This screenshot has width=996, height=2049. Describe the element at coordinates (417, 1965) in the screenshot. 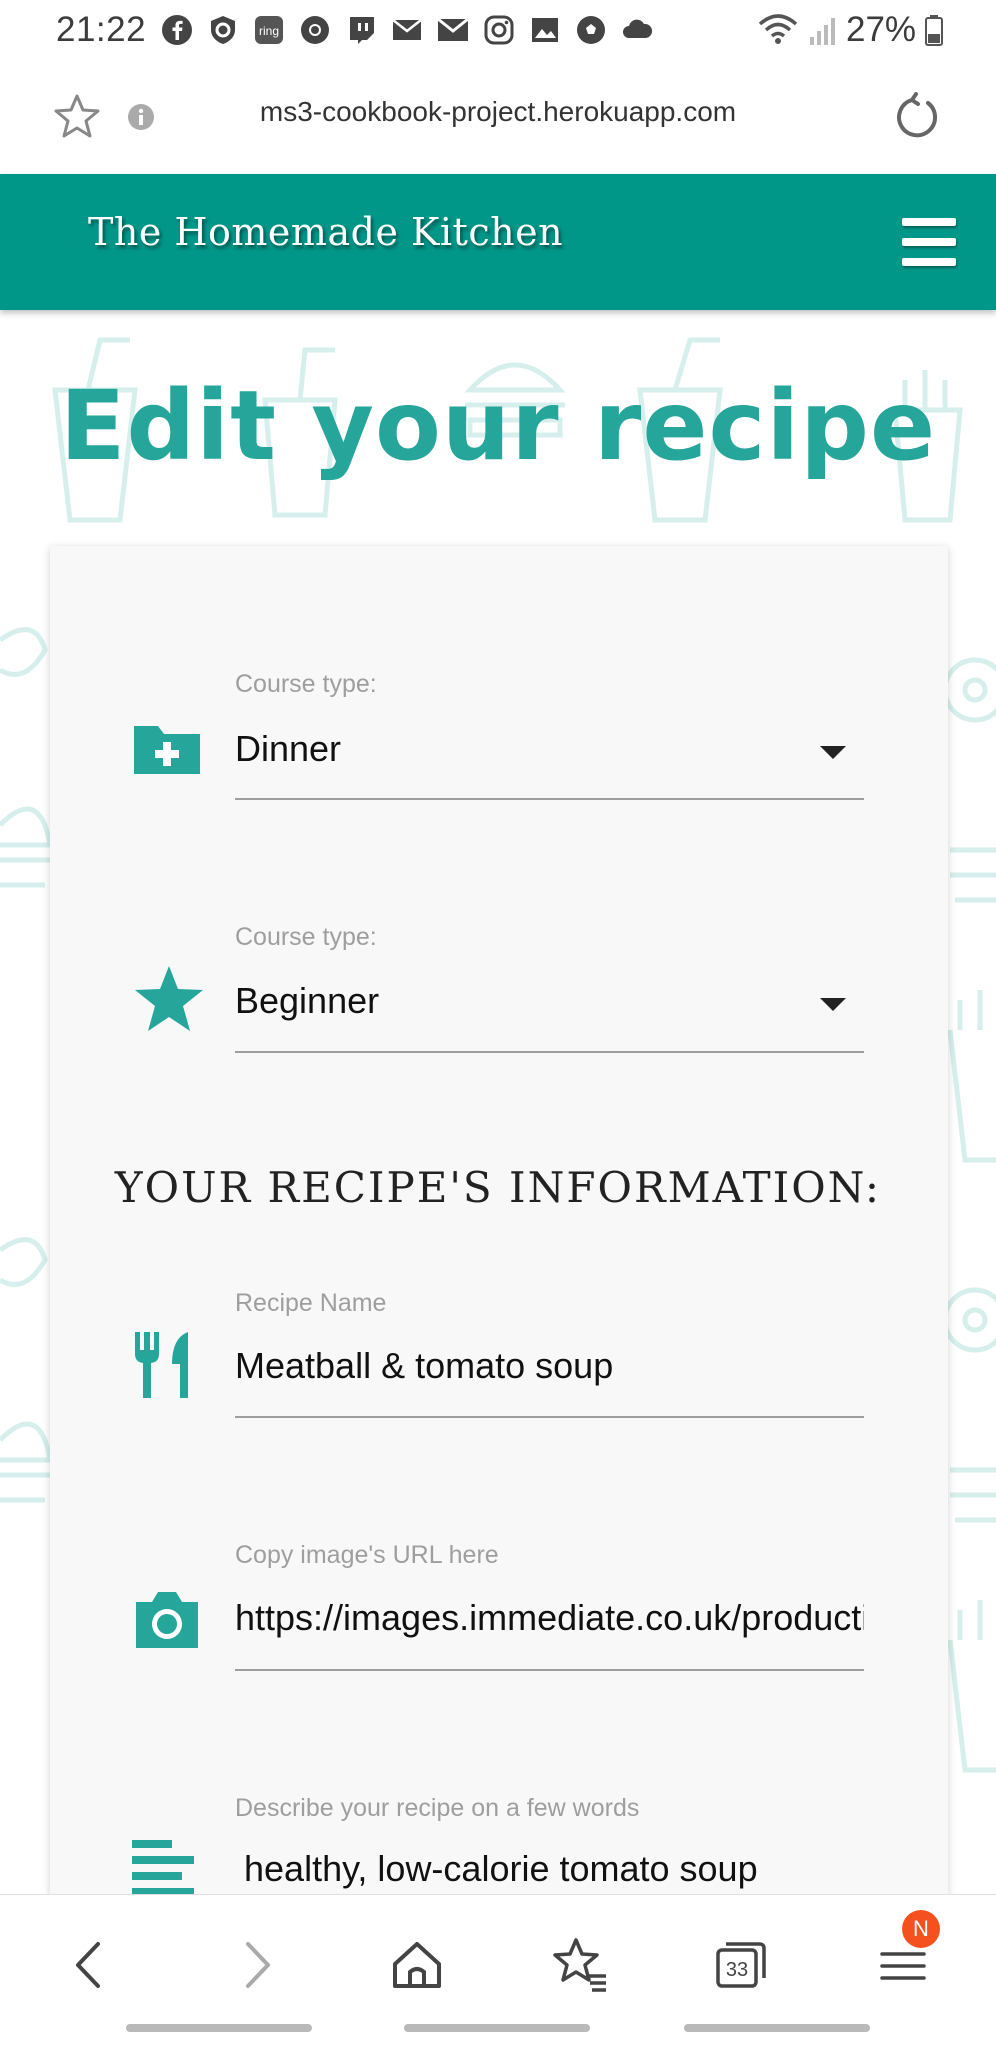

I see `home-icon` at that location.